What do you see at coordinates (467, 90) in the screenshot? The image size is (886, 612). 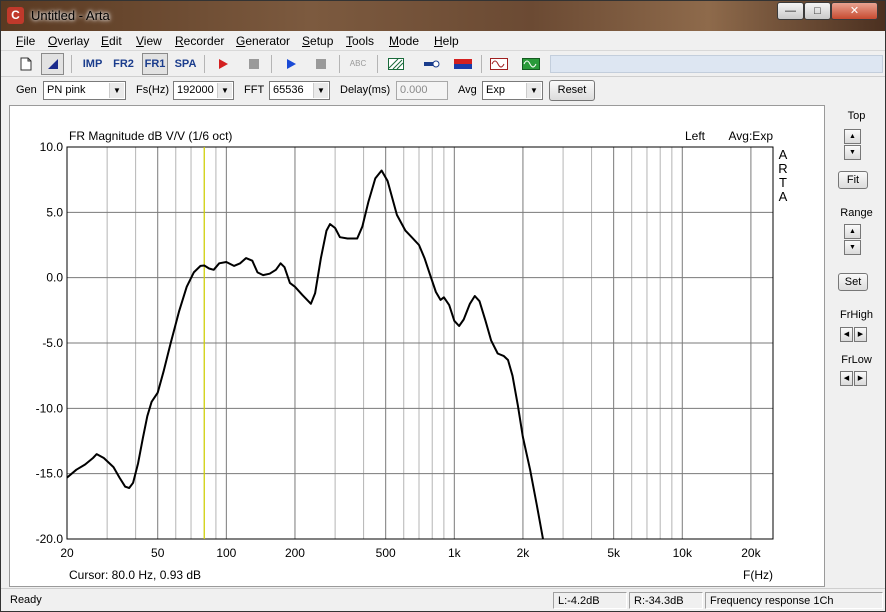 I see `avg-label: Avg` at bounding box center [467, 90].